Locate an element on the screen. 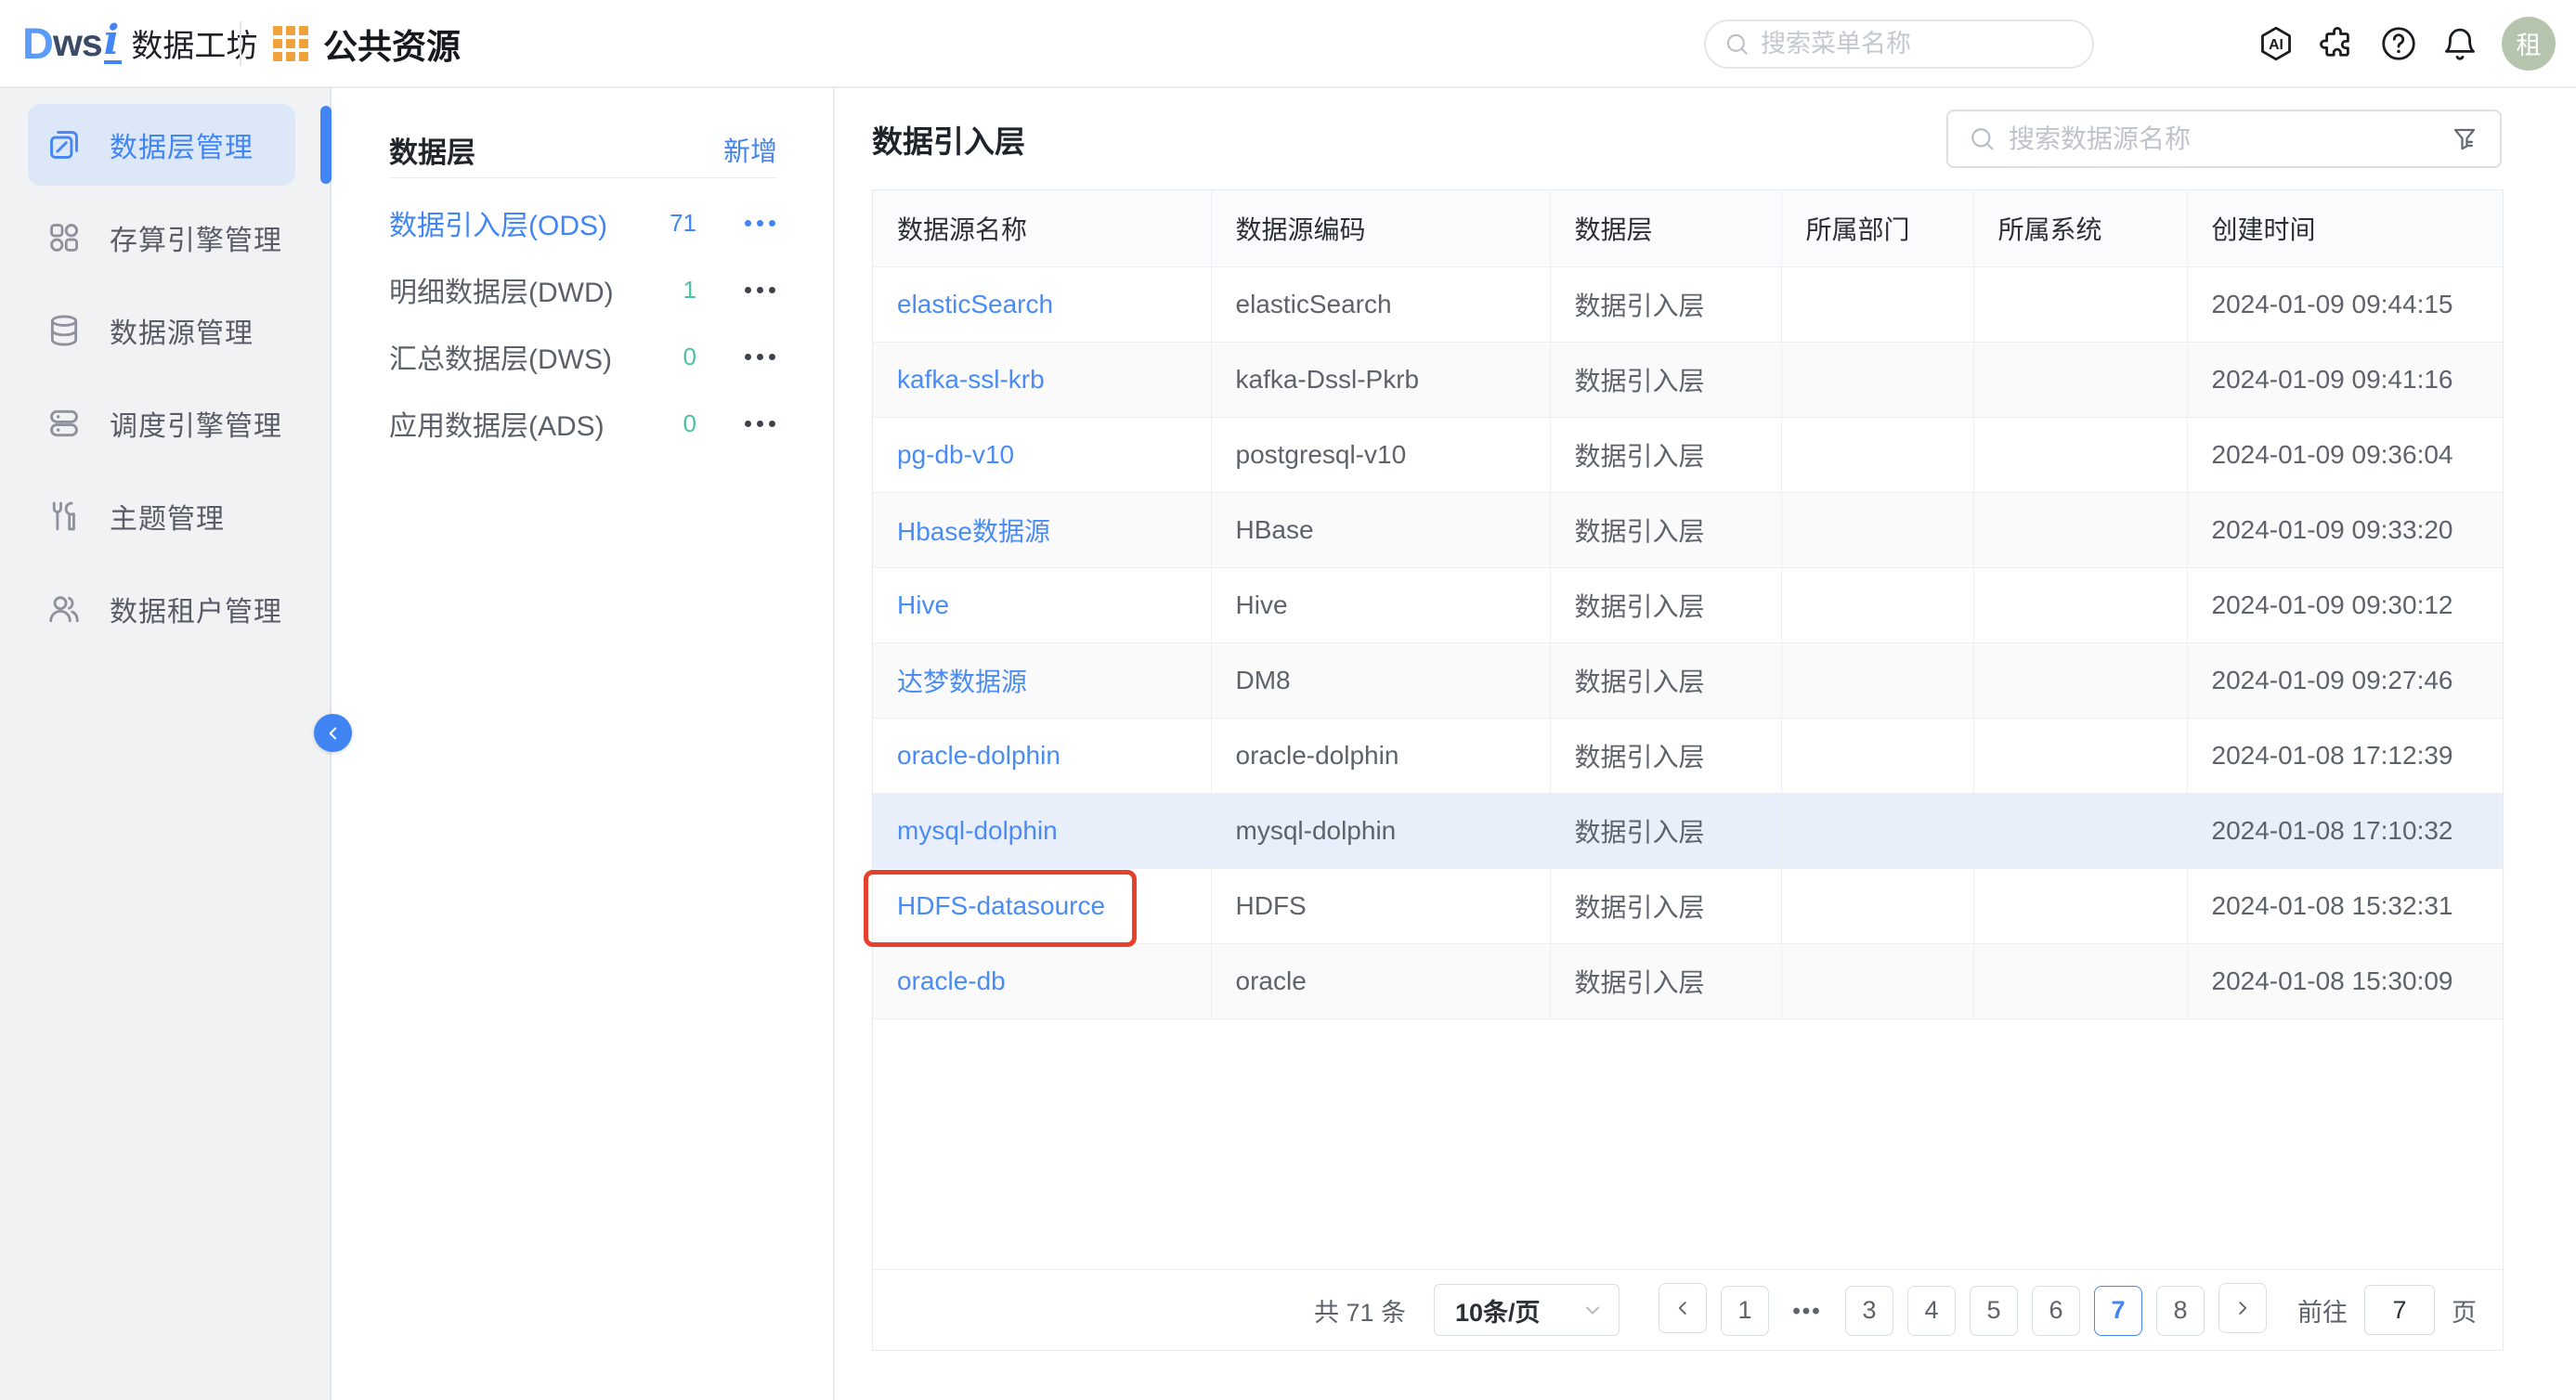  table-row: oracle-db oracle 数据引入层 2024-01-08 15:30:09 is located at coordinates (1688, 981).